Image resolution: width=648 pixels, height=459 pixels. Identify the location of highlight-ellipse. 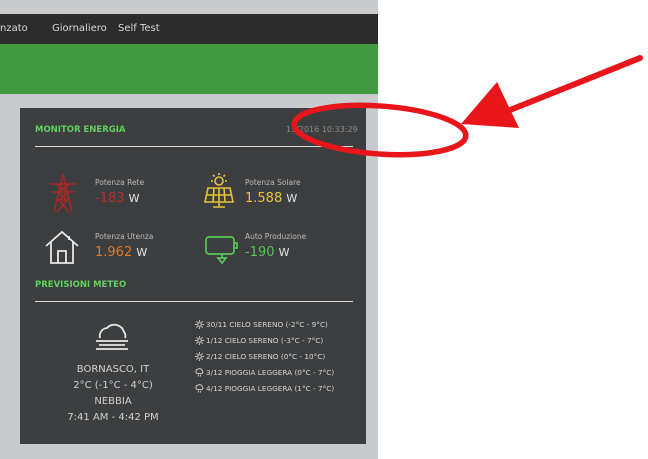
(380, 130).